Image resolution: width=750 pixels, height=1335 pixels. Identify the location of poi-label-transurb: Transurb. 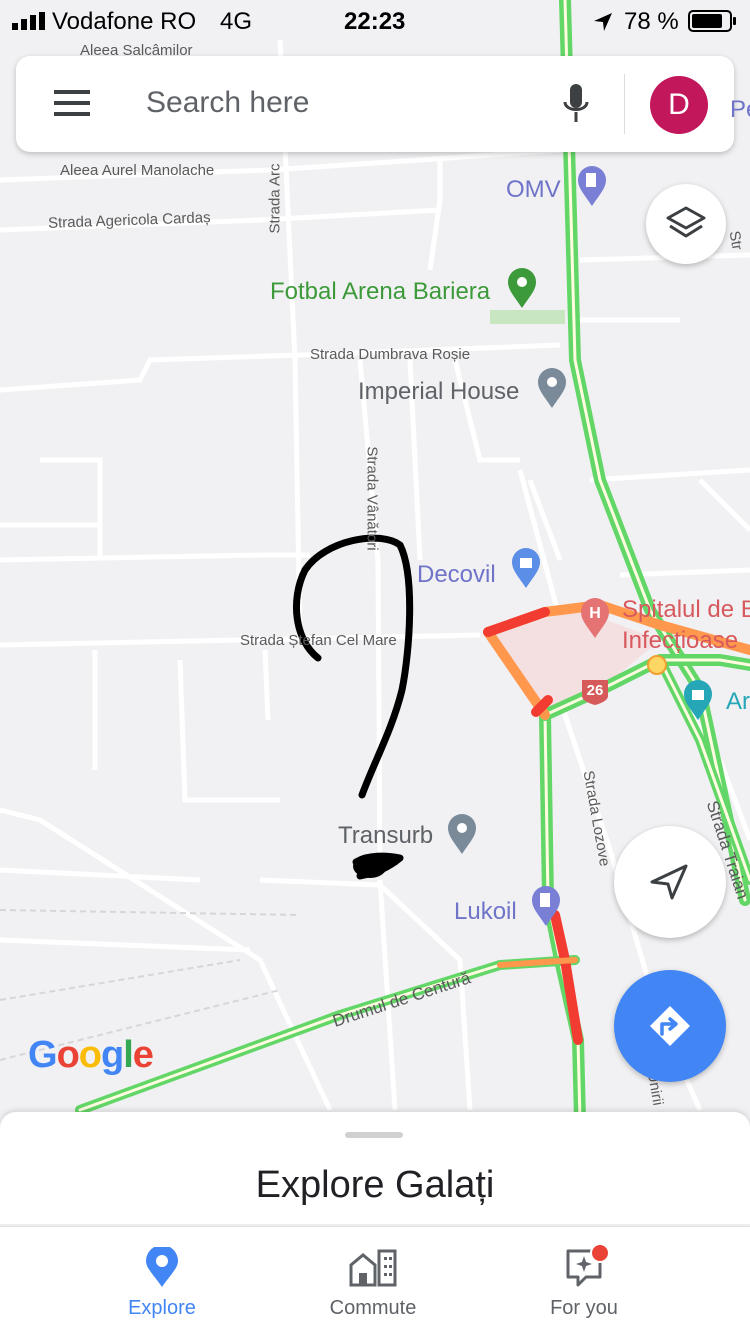
(385, 836).